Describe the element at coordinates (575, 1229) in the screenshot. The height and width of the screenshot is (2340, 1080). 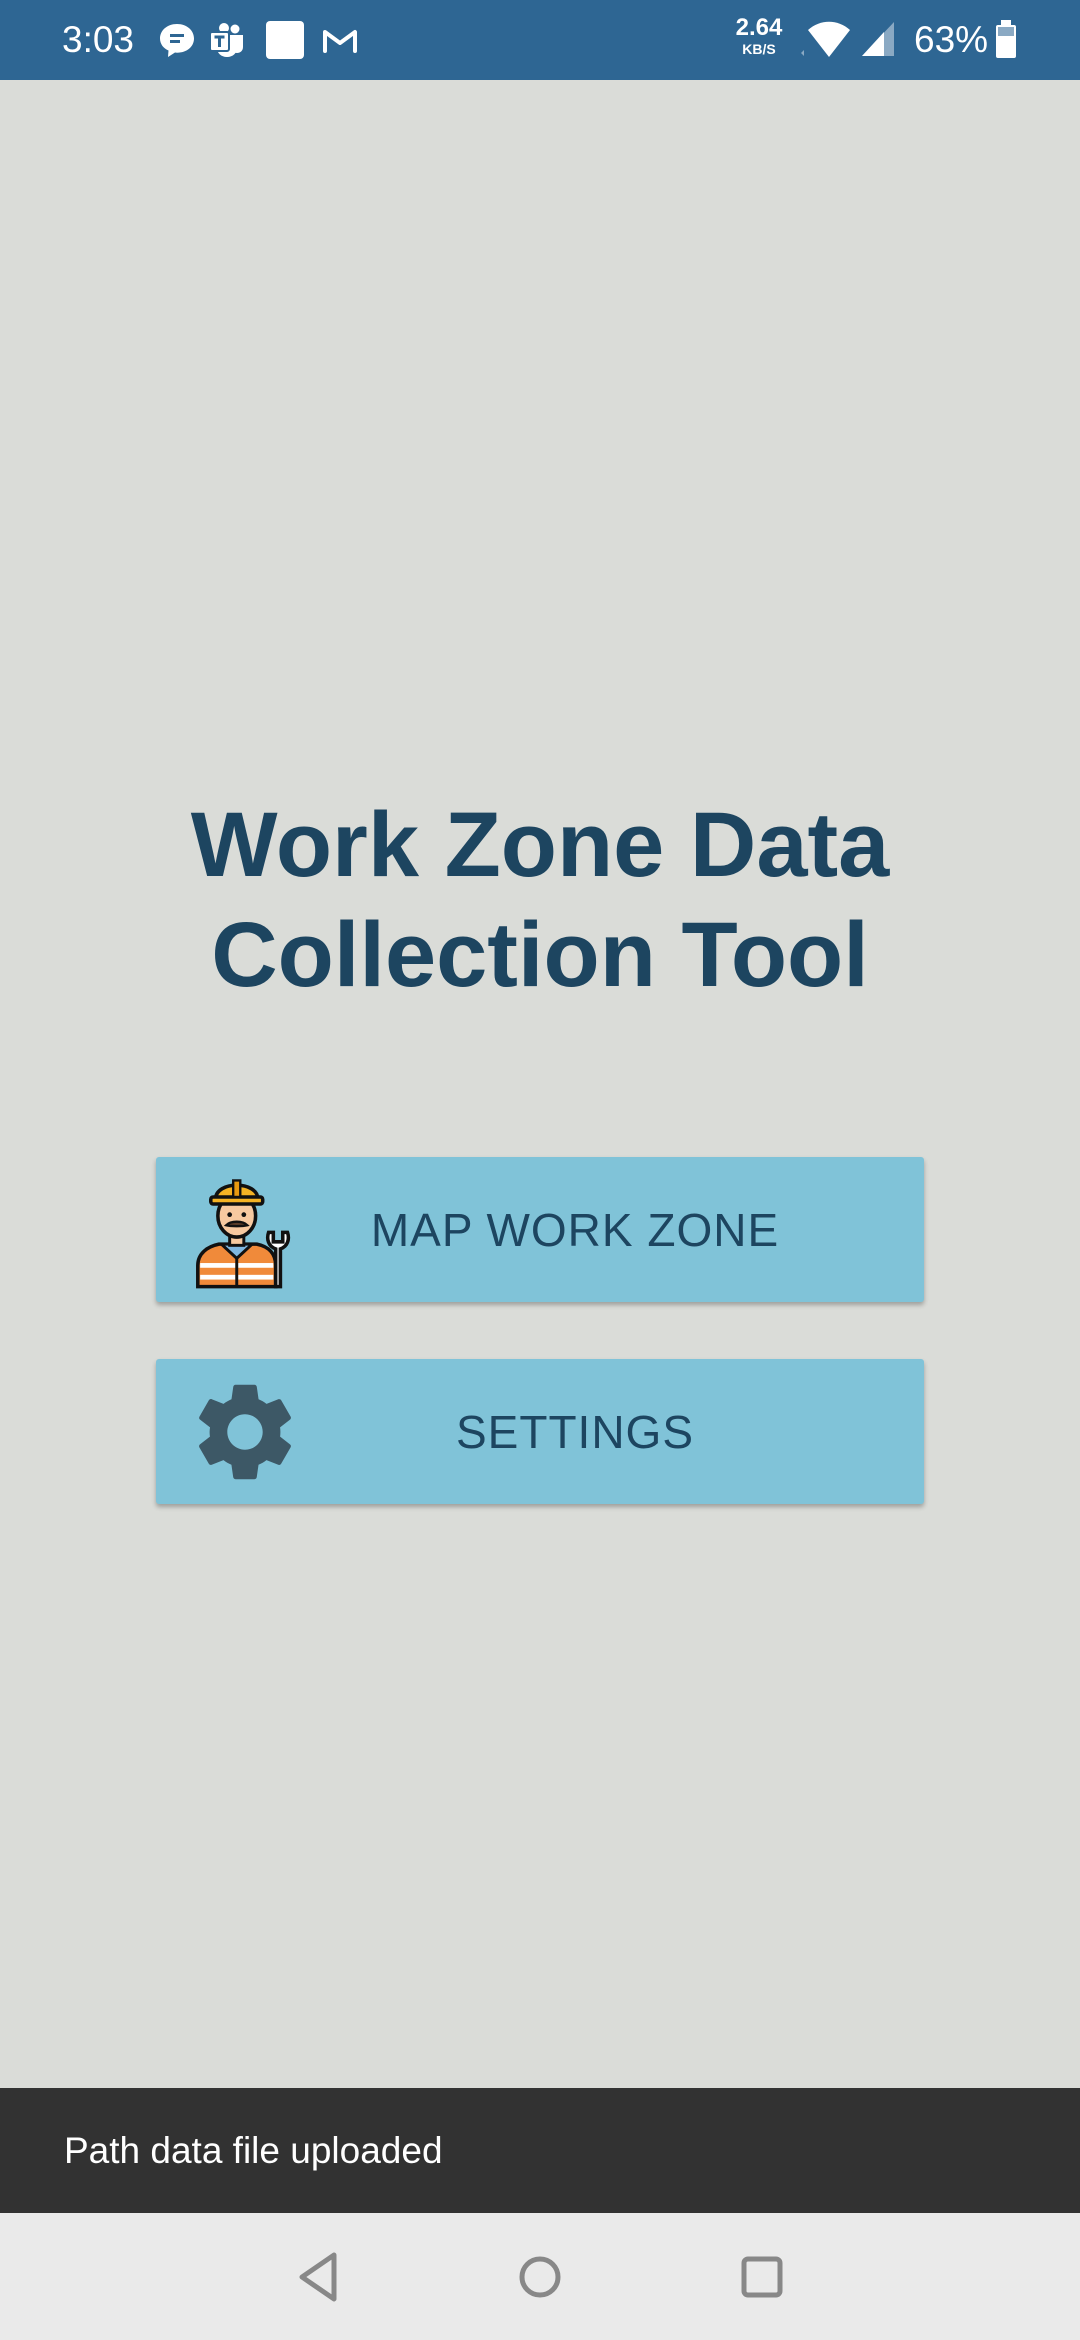
I see `map-work-zone-label: MAP WORK ZONE` at that location.